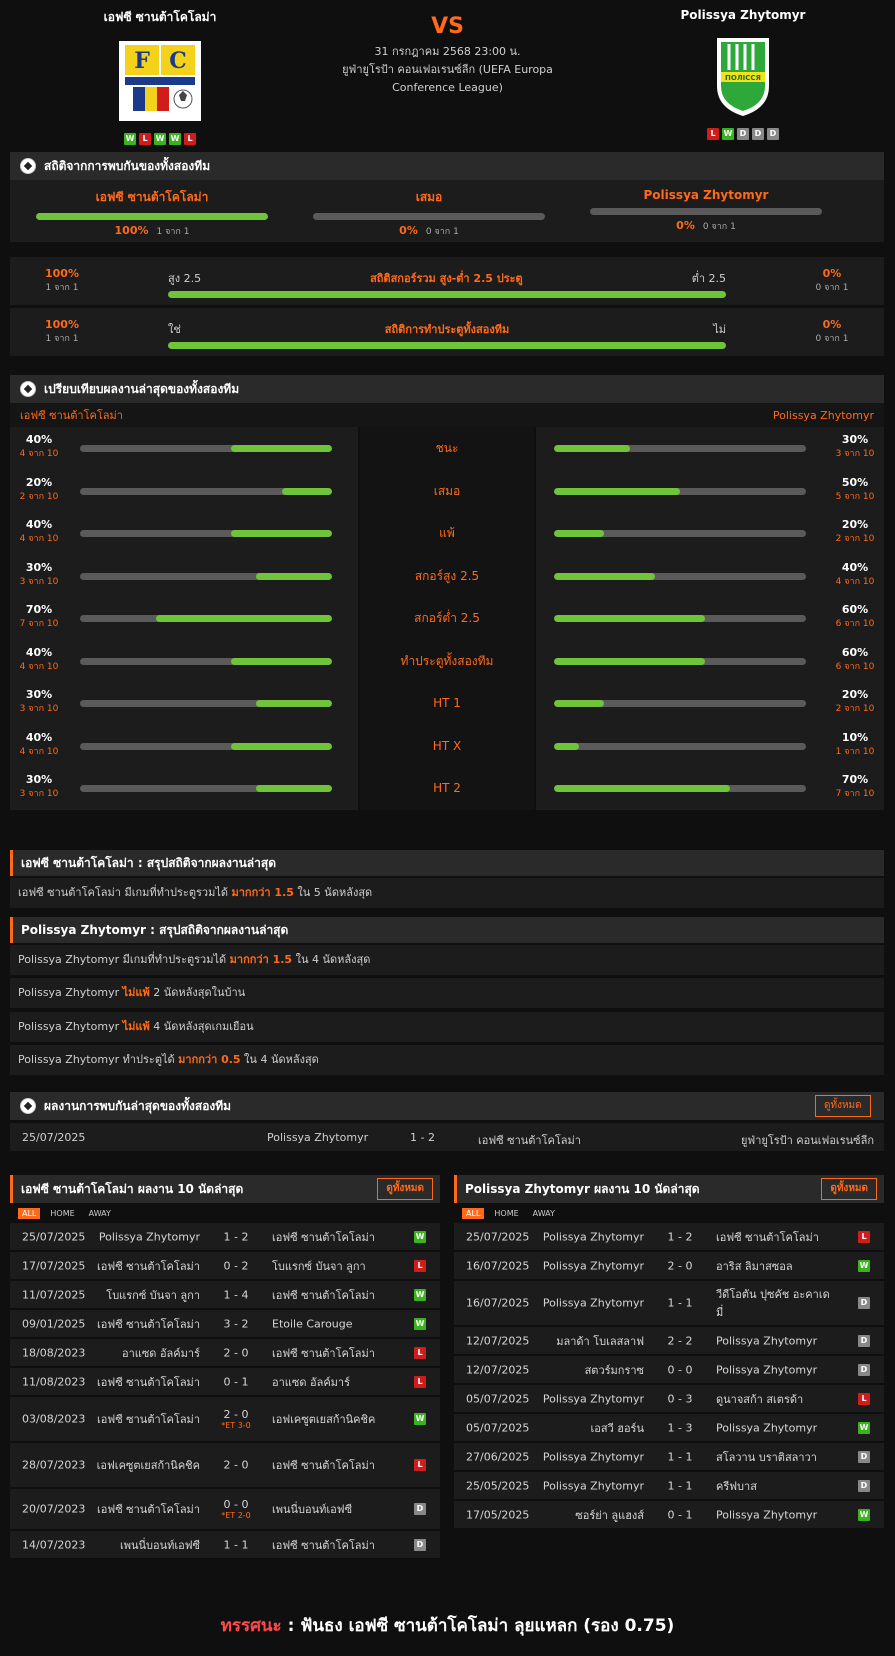 The height and width of the screenshot is (1656, 895). What do you see at coordinates (529, 1140) in the screenshot?
I see `h2h-away: เอฟซี ซานต้าโคโลม่า` at bounding box center [529, 1140].